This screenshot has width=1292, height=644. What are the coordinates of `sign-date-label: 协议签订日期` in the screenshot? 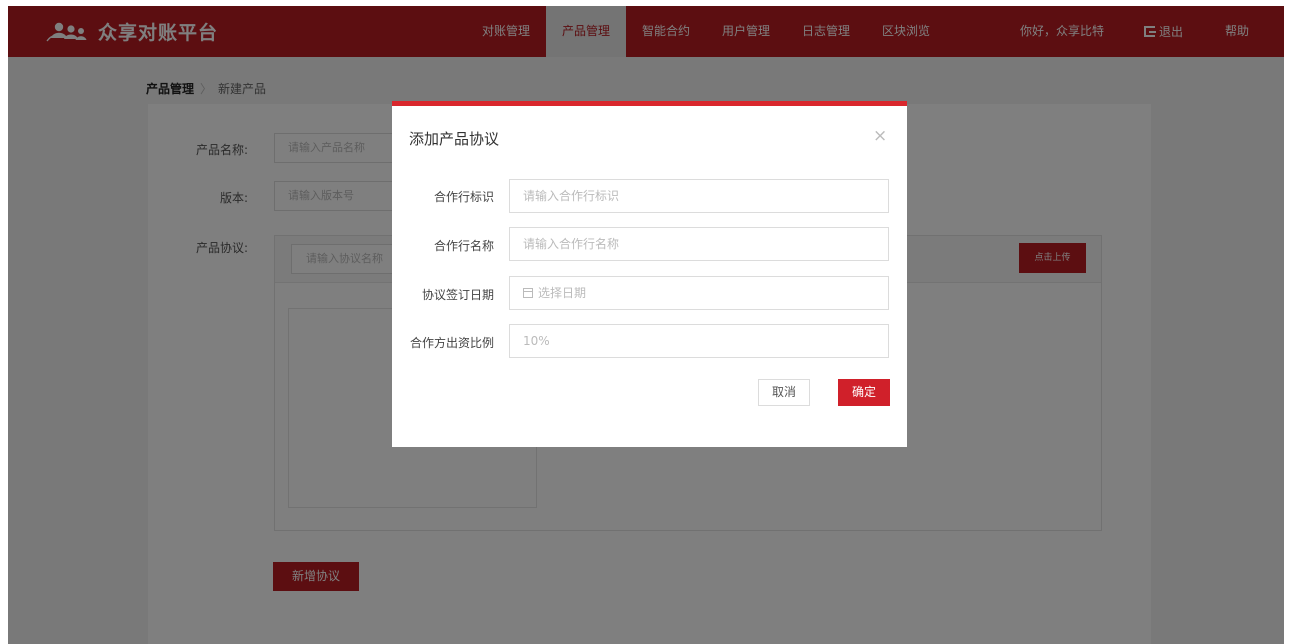 It's located at (457, 295).